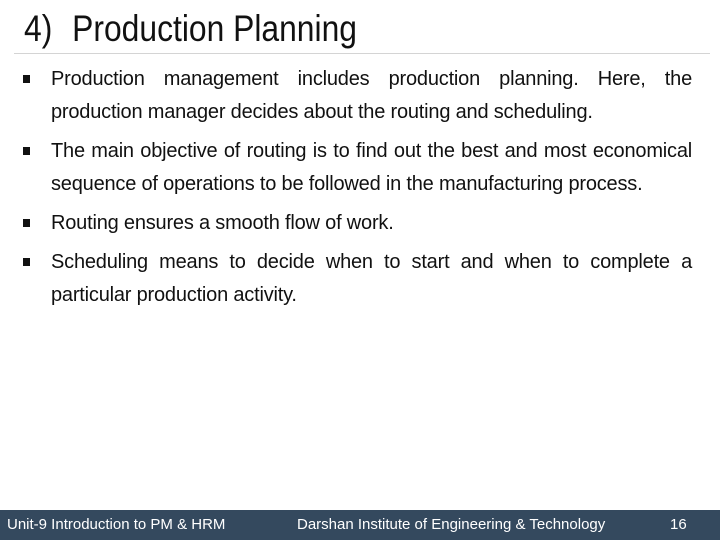 The height and width of the screenshot is (540, 720). Describe the element at coordinates (214, 28) in the screenshot. I see `title-text: Production Planning` at that location.